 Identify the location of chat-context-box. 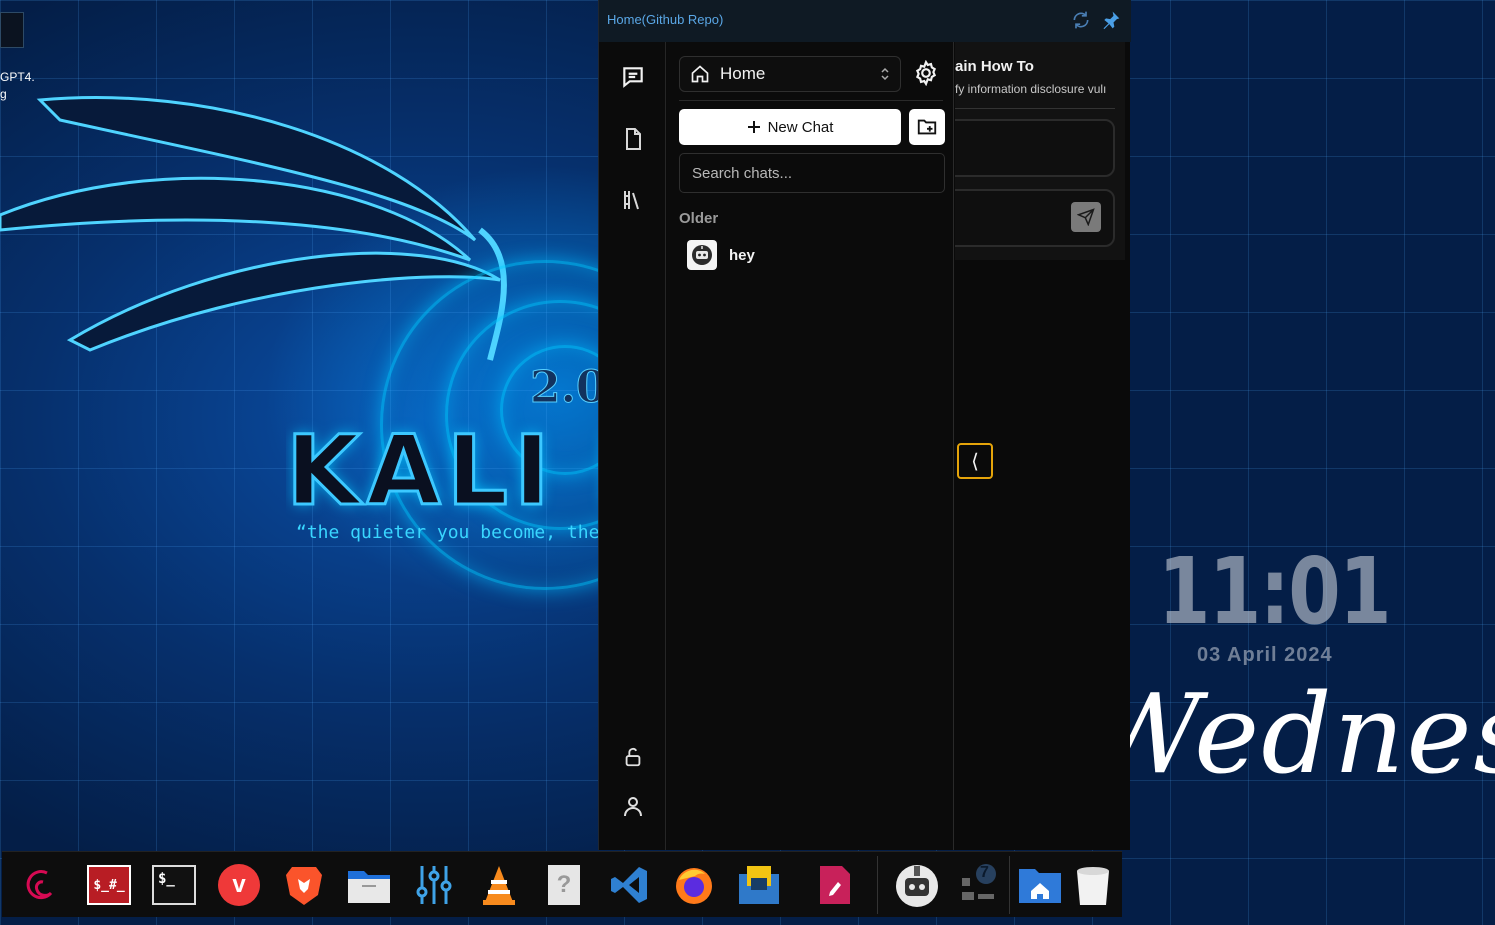
(1035, 148).